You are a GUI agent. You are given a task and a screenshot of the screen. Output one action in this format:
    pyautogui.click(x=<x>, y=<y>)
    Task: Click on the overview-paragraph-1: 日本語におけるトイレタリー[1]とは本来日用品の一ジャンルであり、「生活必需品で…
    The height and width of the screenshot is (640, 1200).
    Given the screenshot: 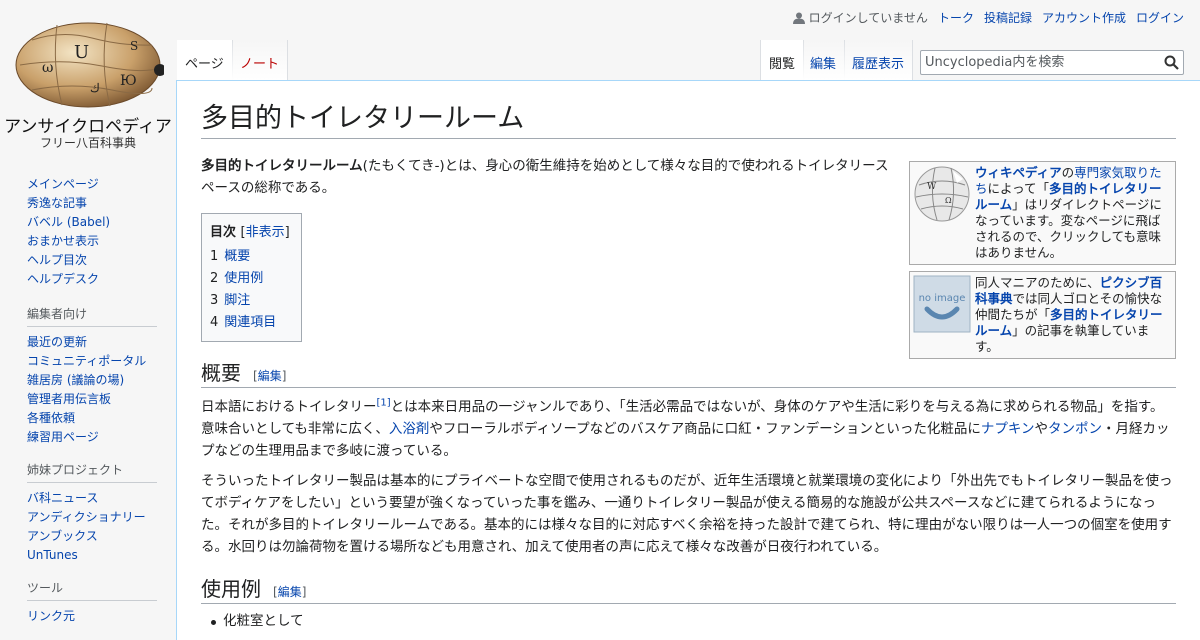 What is the action you would take?
    pyautogui.click(x=688, y=429)
    